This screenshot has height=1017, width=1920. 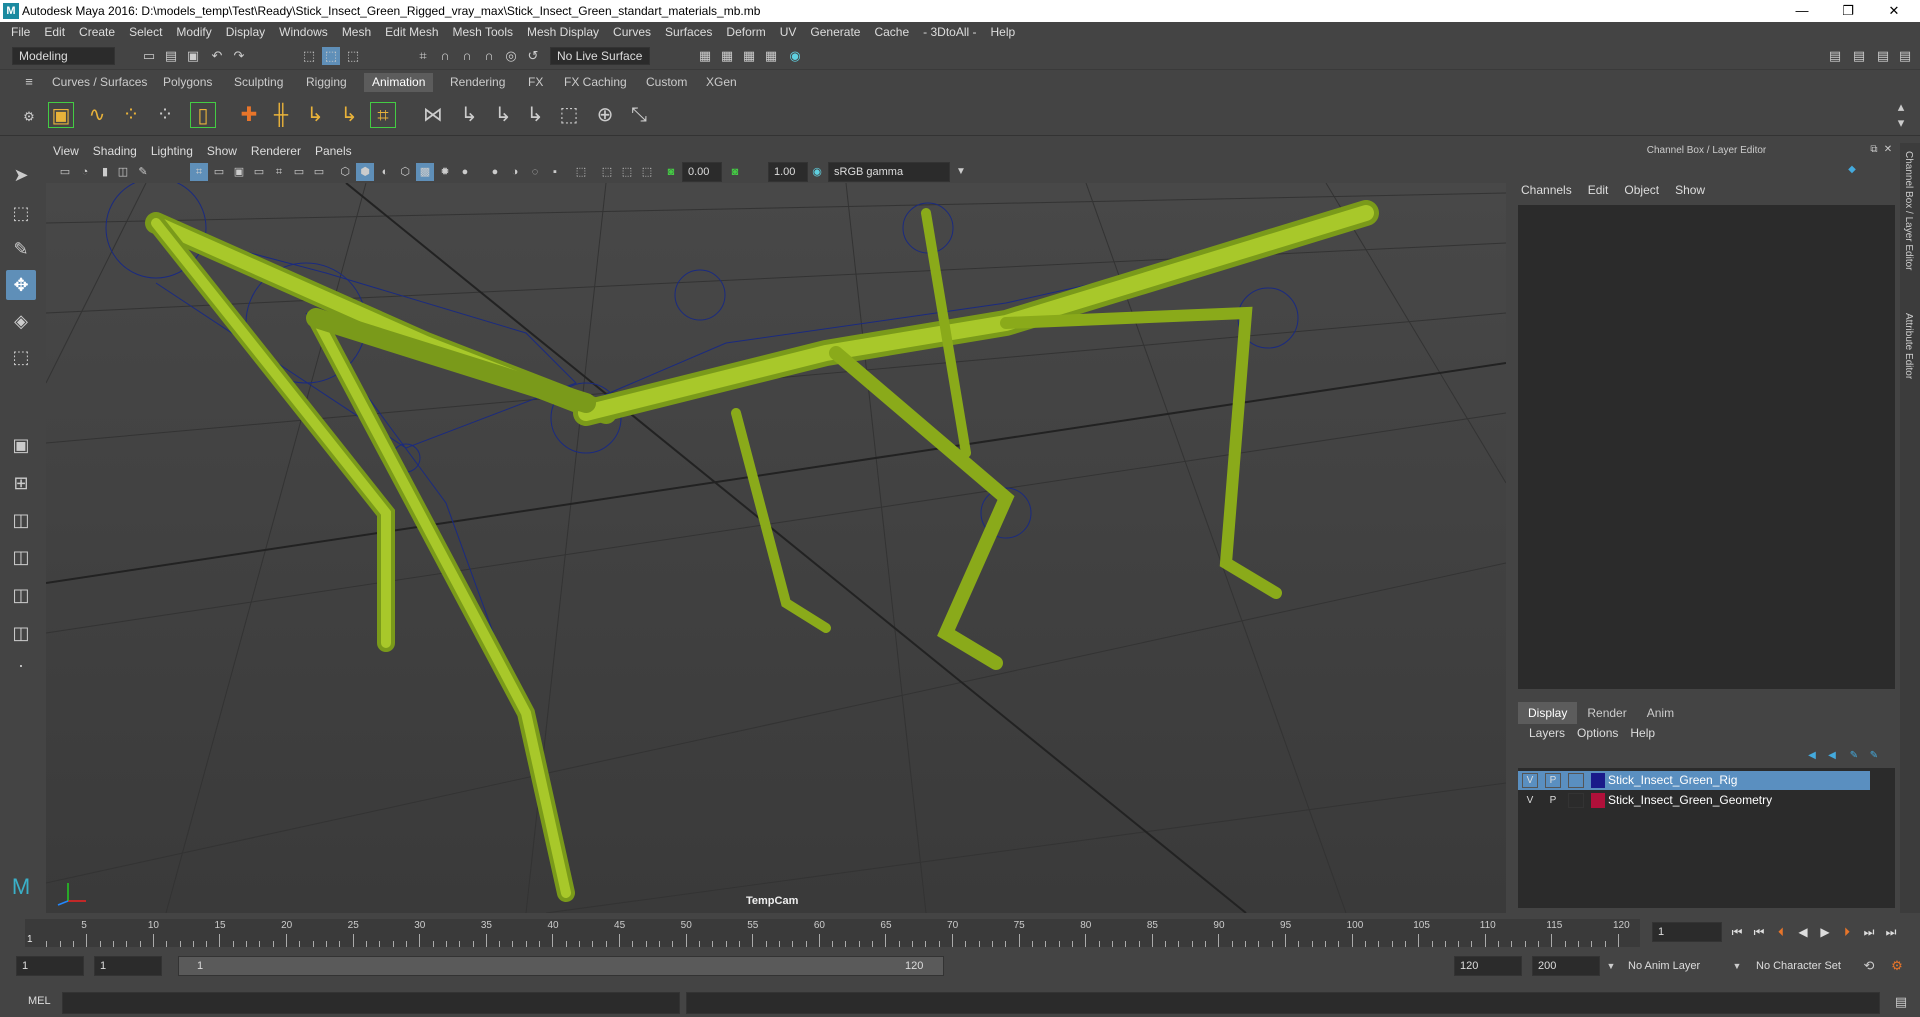 What do you see at coordinates (105, 172) in the screenshot?
I see `bookmark-icon: ▮` at bounding box center [105, 172].